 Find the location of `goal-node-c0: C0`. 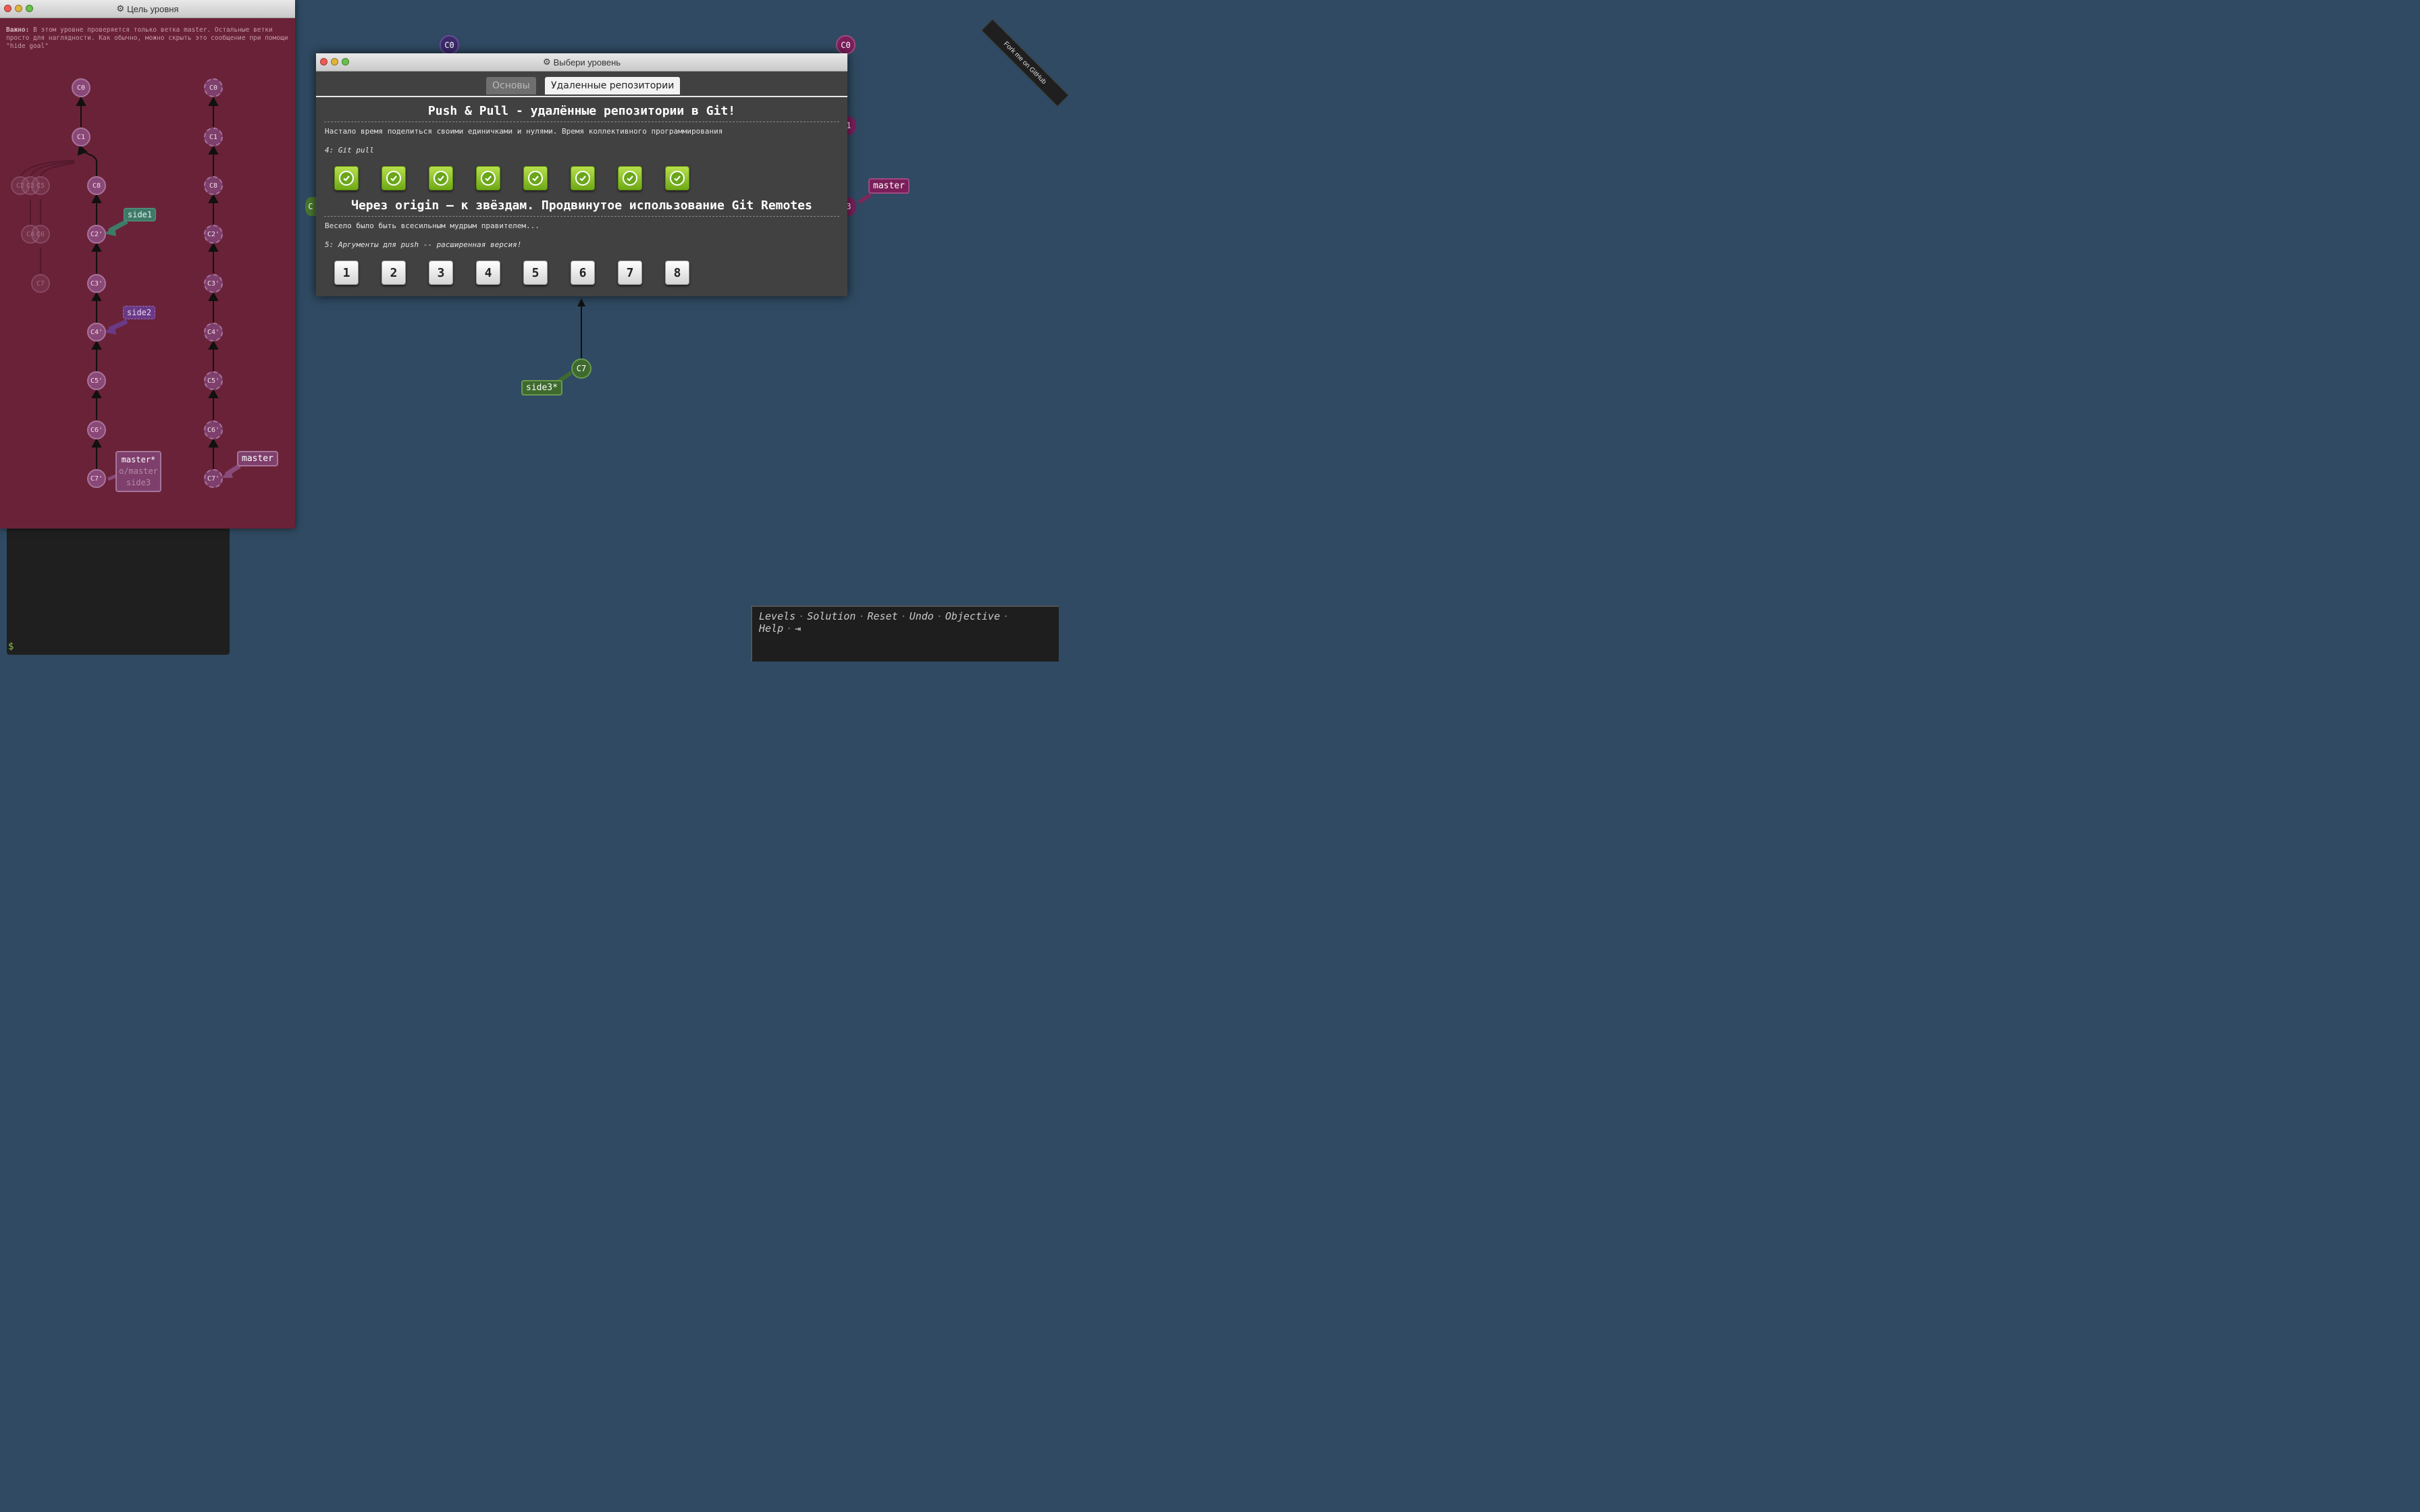

goal-node-c0: C0 is located at coordinates (81, 87).